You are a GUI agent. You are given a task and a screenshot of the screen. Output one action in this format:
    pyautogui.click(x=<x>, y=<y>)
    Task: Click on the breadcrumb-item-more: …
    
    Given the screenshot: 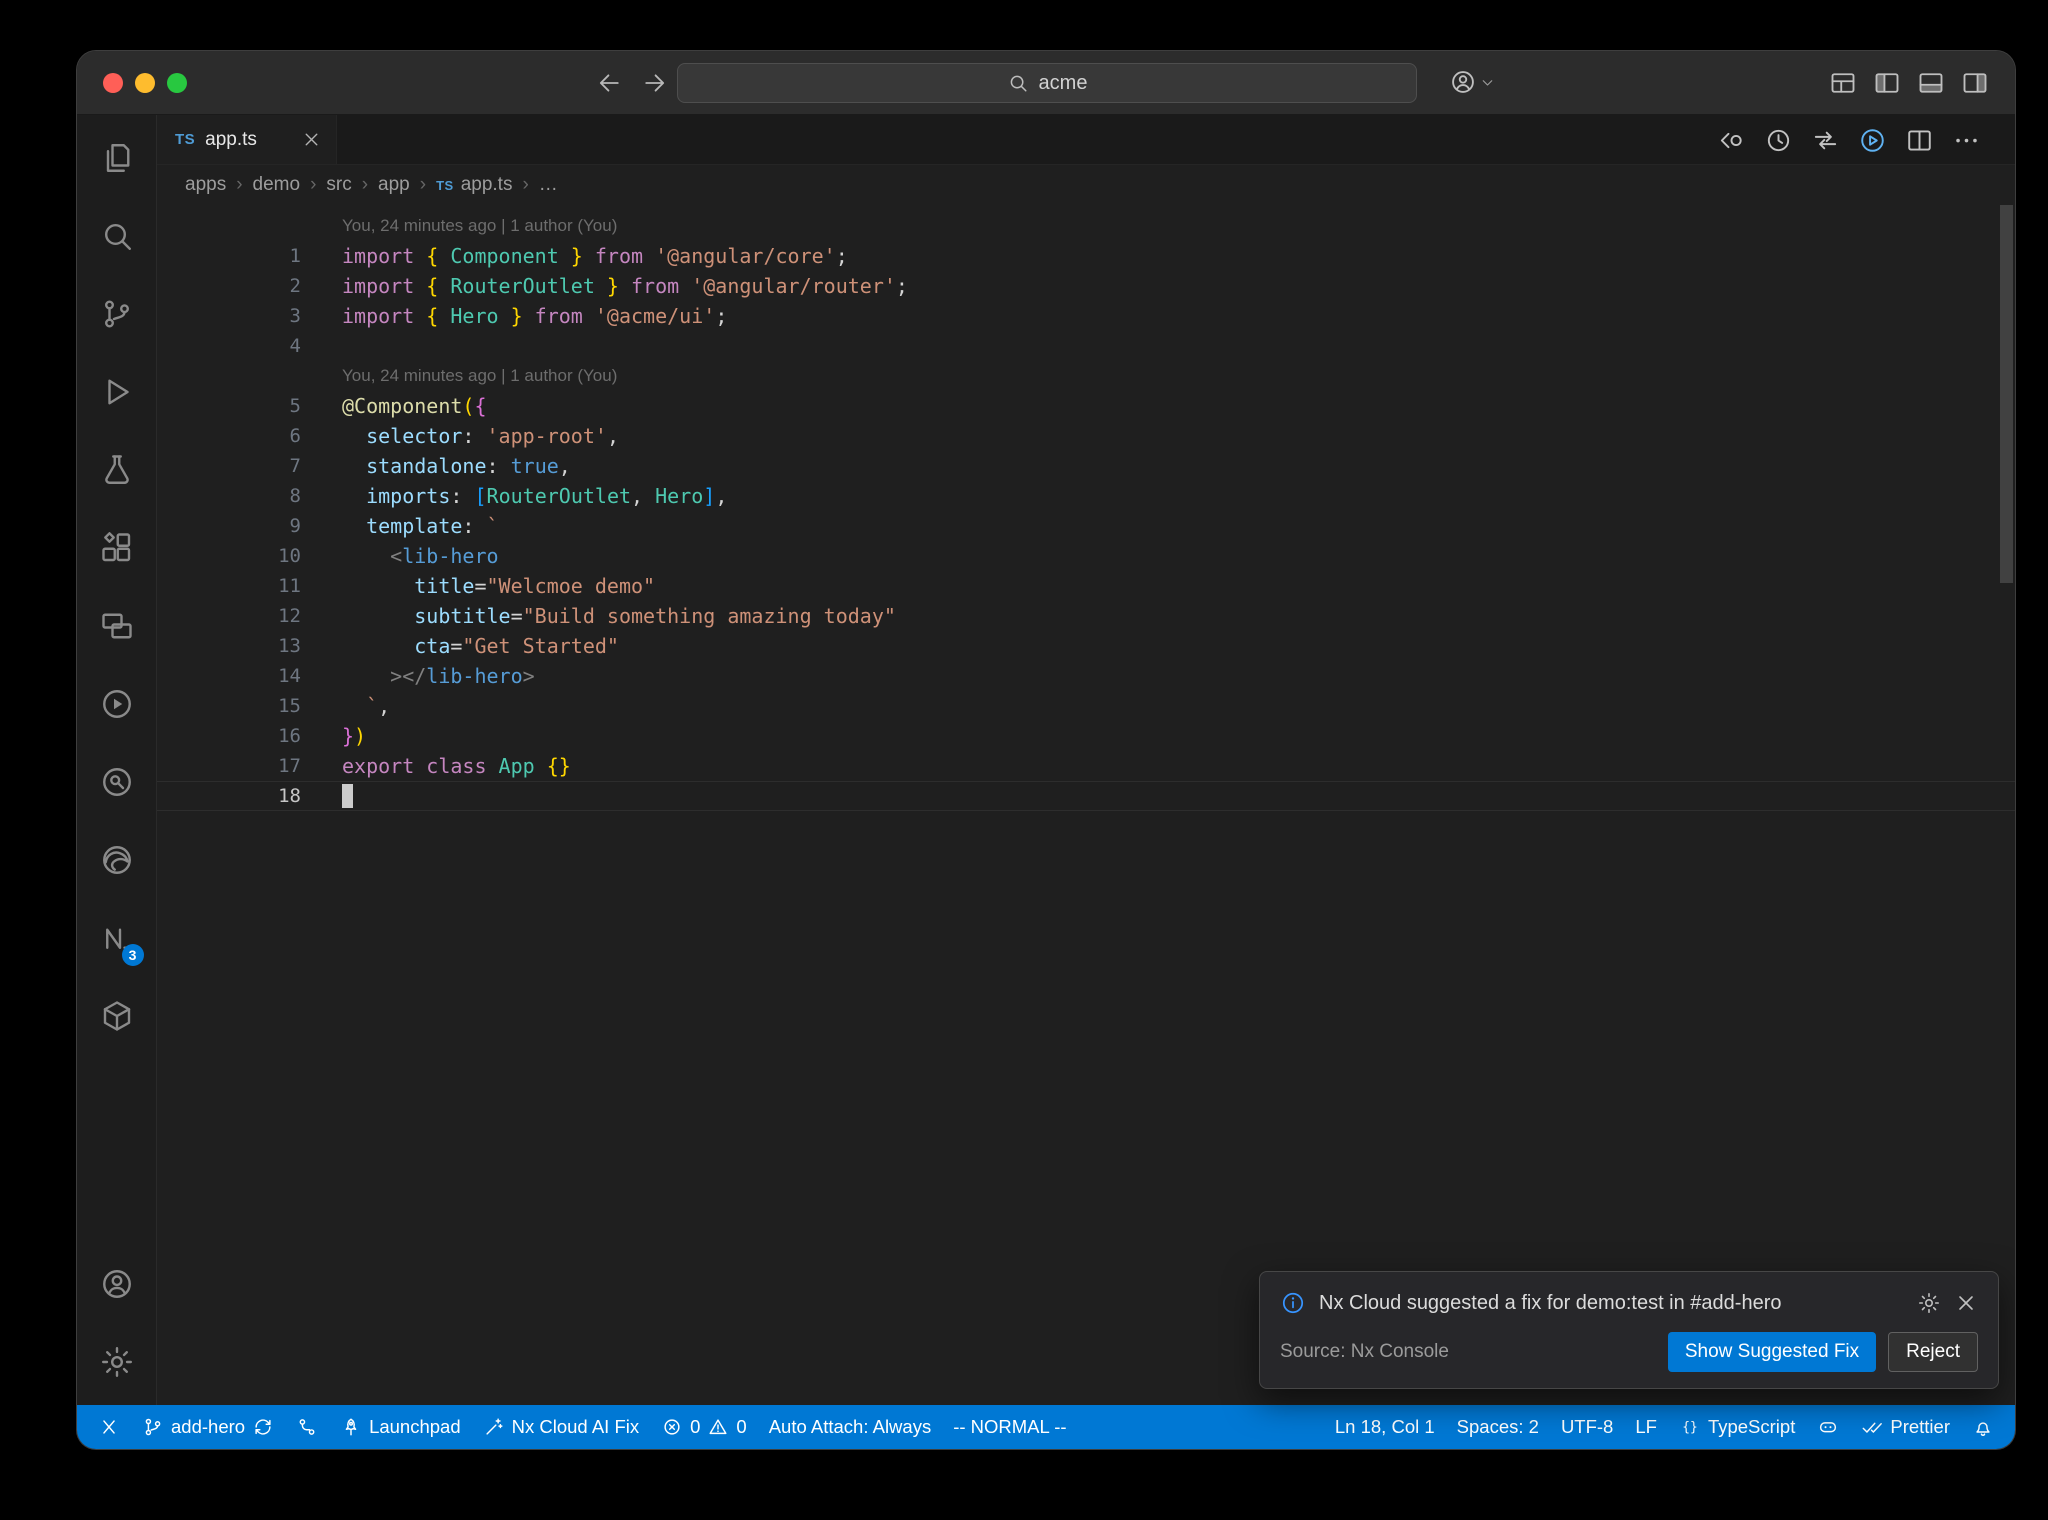 What is the action you would take?
    pyautogui.click(x=548, y=185)
    